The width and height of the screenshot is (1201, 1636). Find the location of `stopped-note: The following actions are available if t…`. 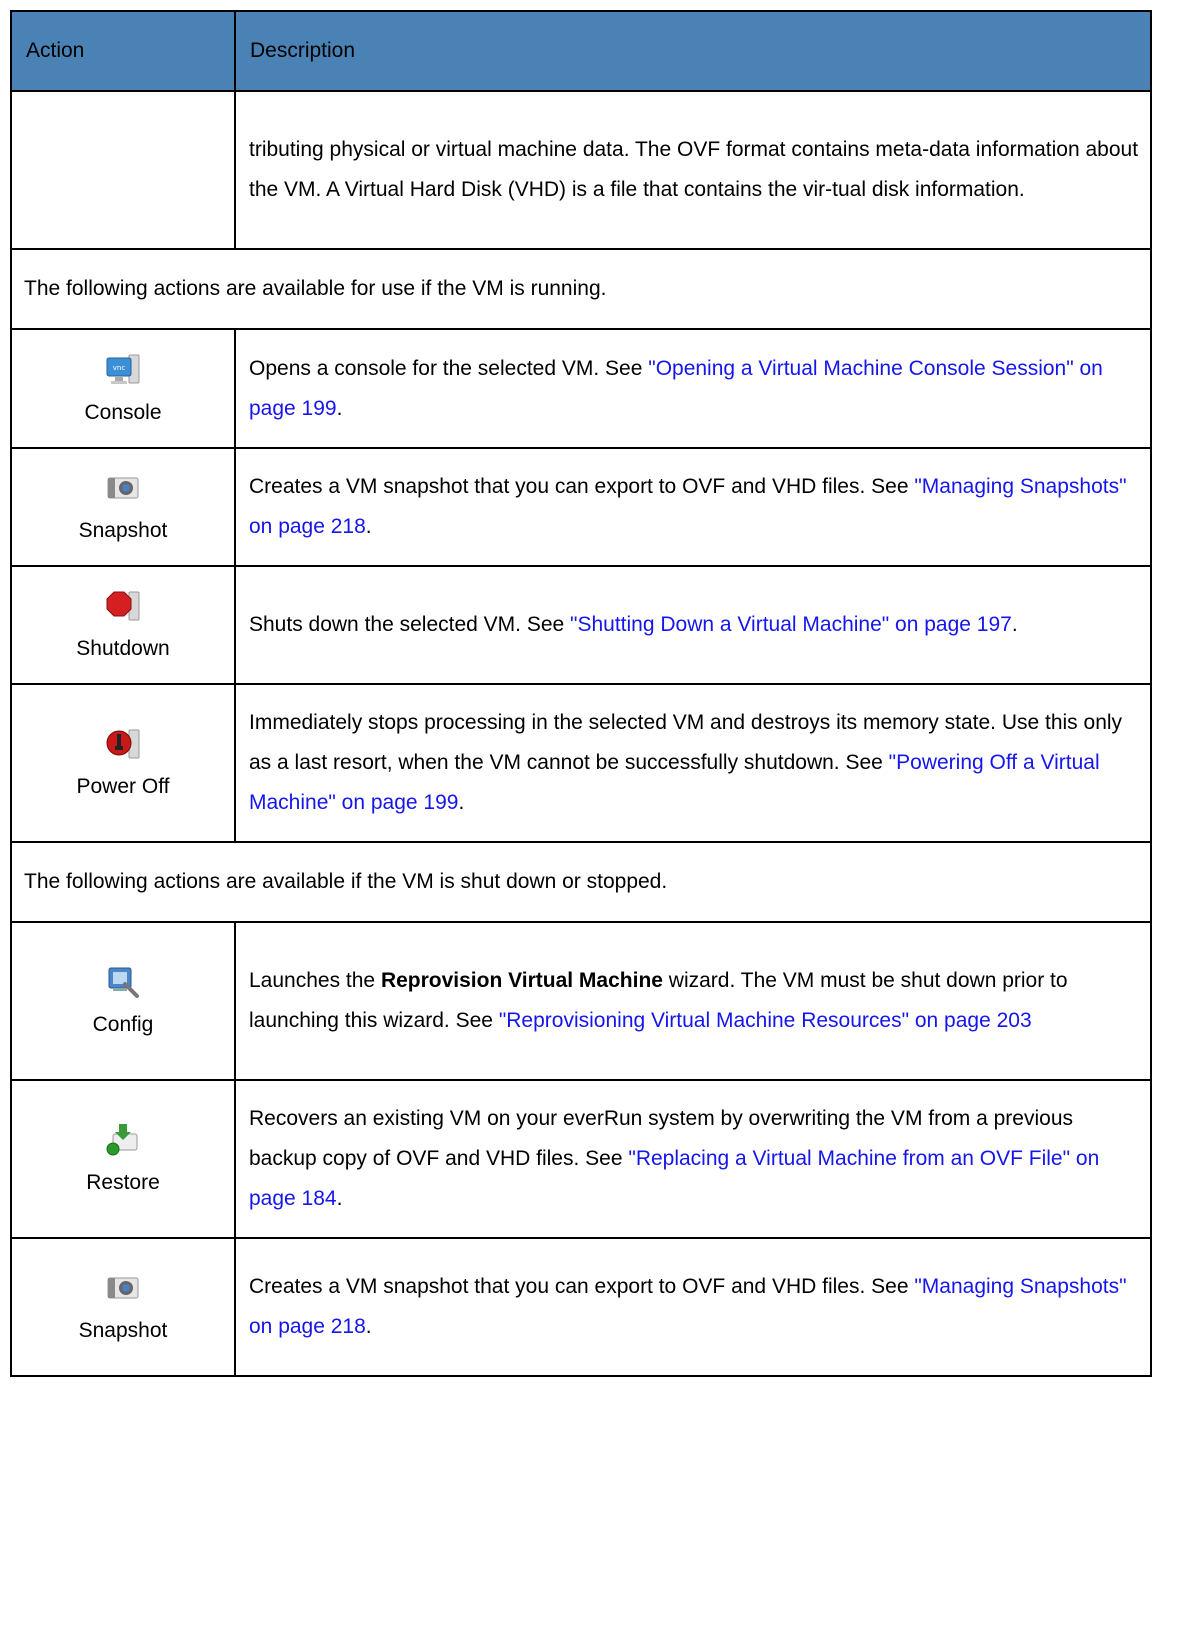

stopped-note: The following actions are available if t… is located at coordinates (581, 882).